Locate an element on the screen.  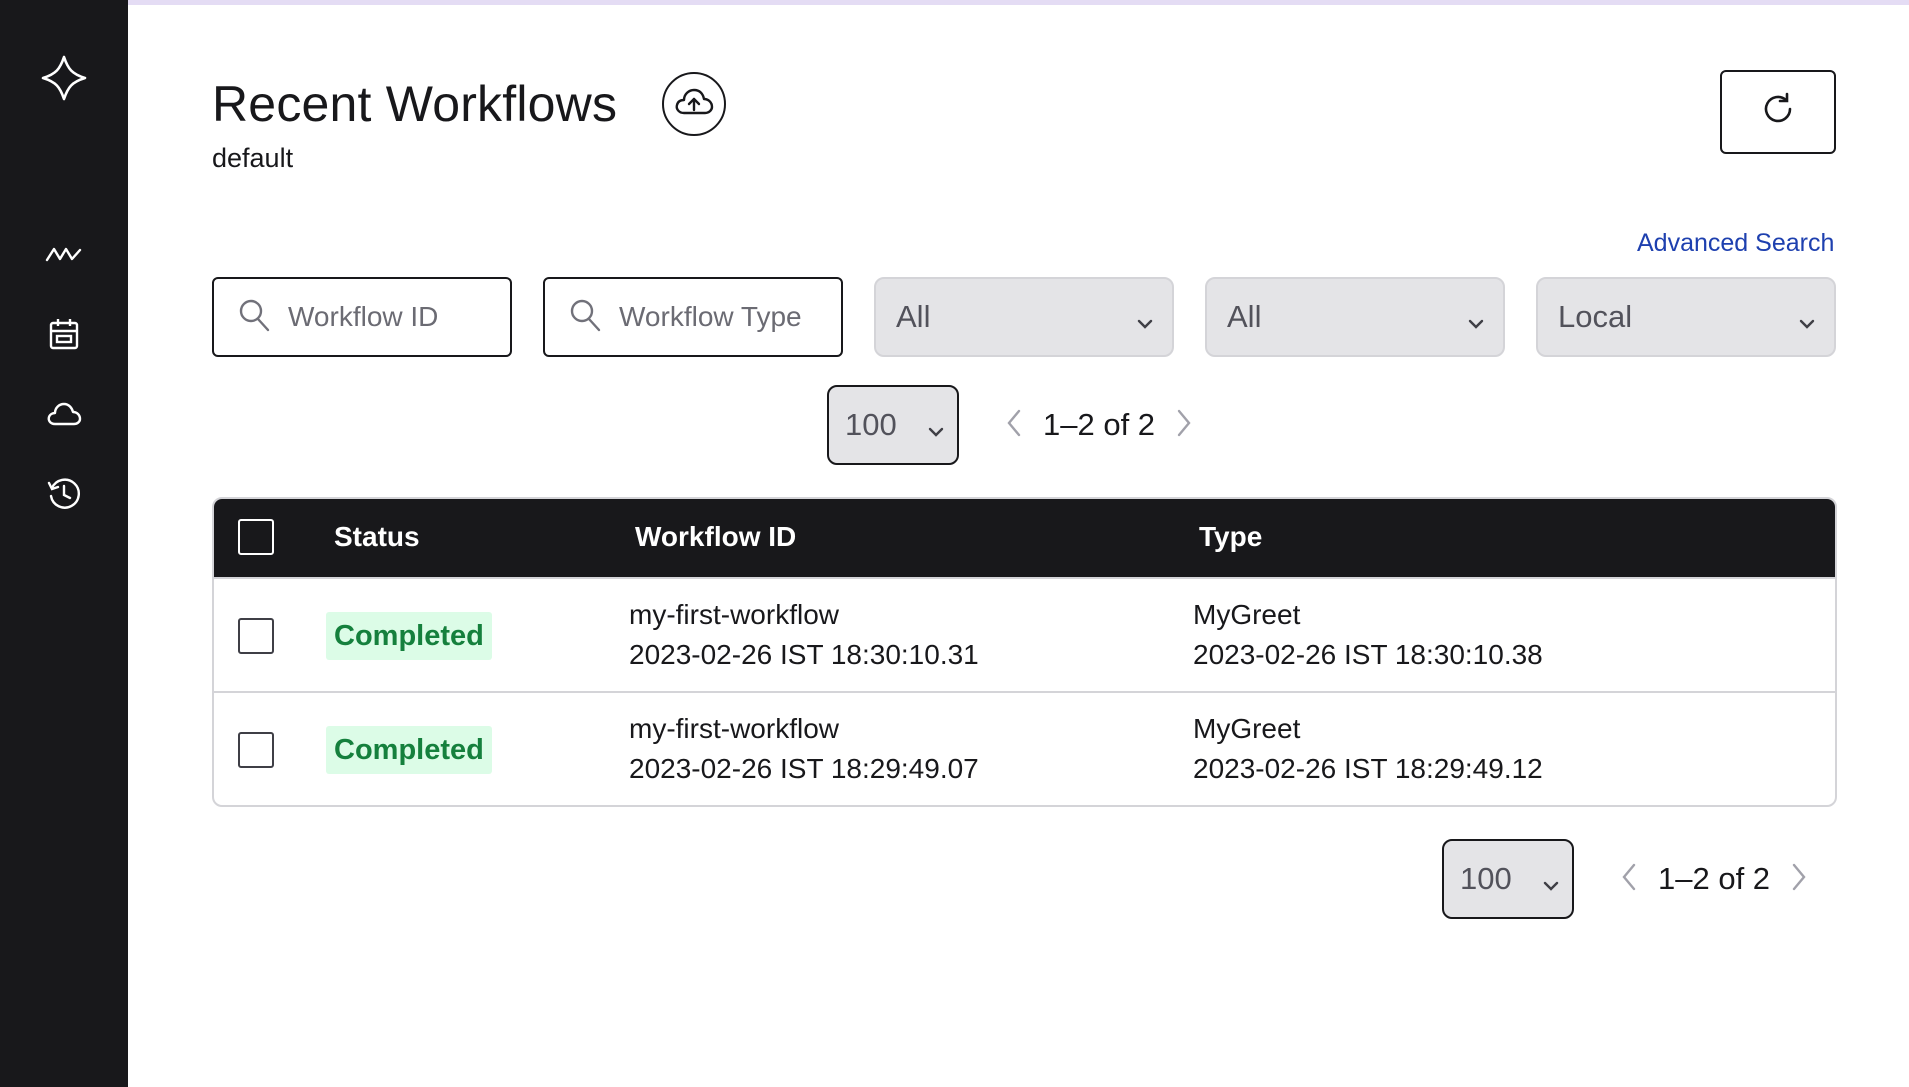
timezone-select: Local is located at coordinates (1686, 317).